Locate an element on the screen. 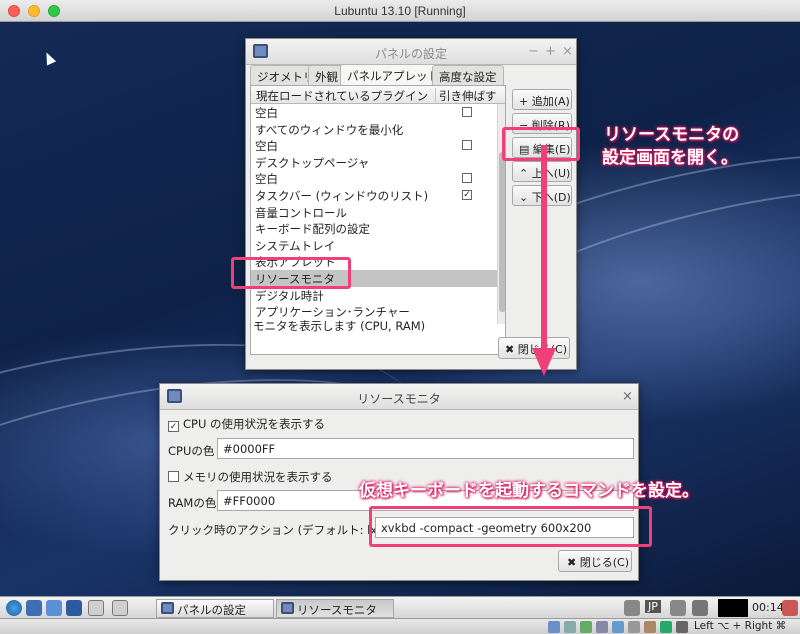 Image resolution: width=800 pixels, height=634 pixels. annotation-note-command: 仮想キーボードを起動するコマンドを設定。 is located at coordinates (529, 491).